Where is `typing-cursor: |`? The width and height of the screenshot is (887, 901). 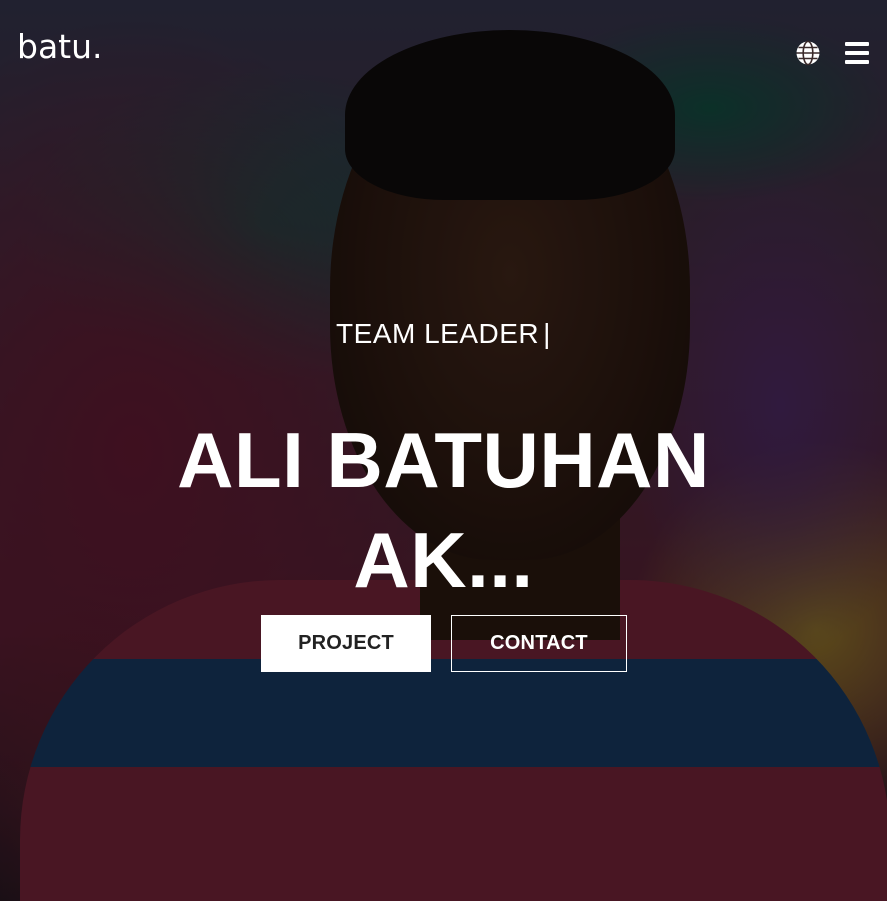 typing-cursor: | is located at coordinates (547, 333).